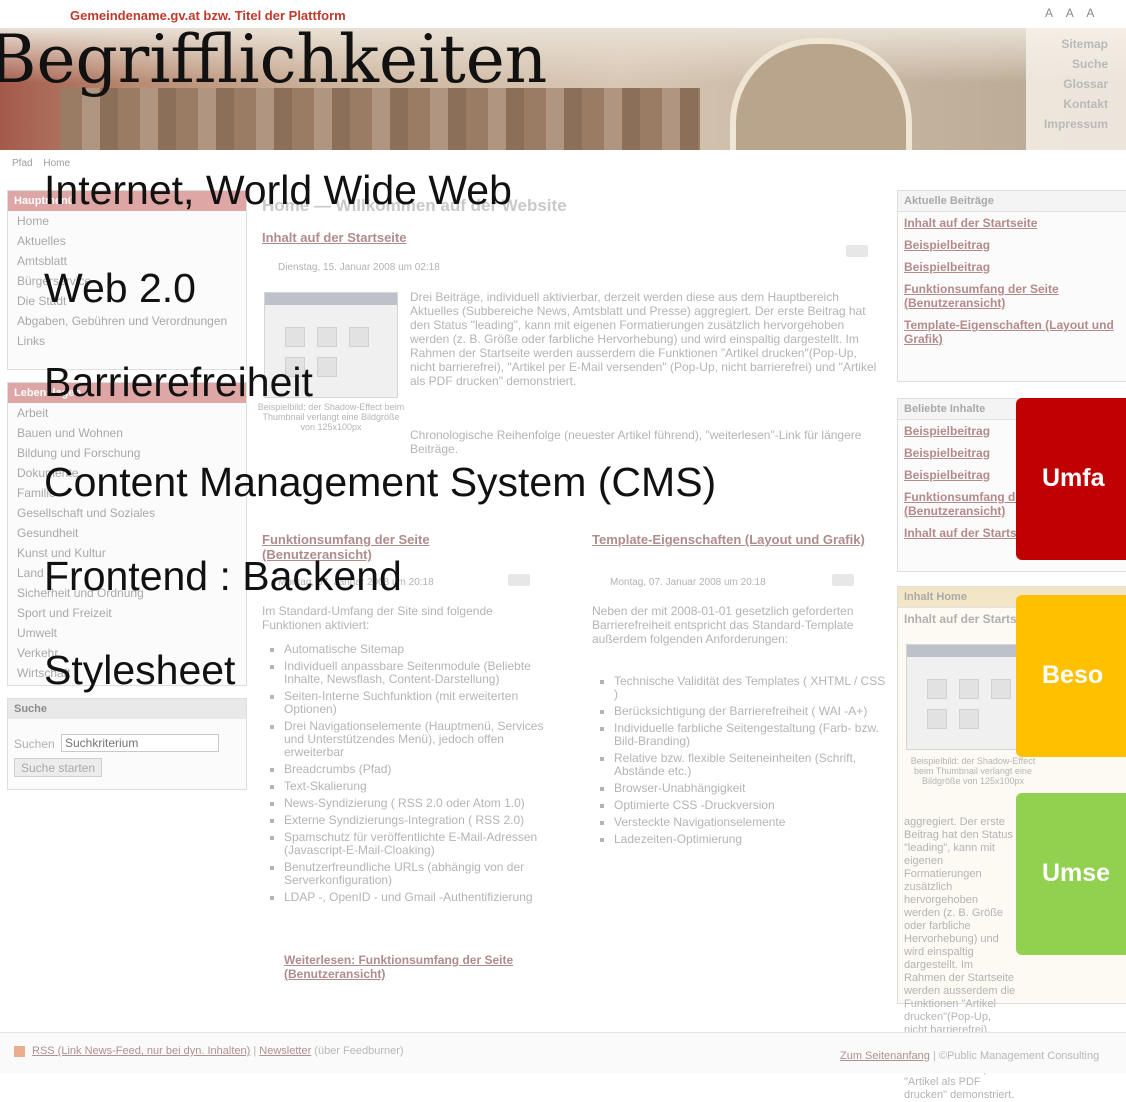  What do you see at coordinates (1076, 44) in the screenshot?
I see `top-link-sitemap: Sitemap` at bounding box center [1076, 44].